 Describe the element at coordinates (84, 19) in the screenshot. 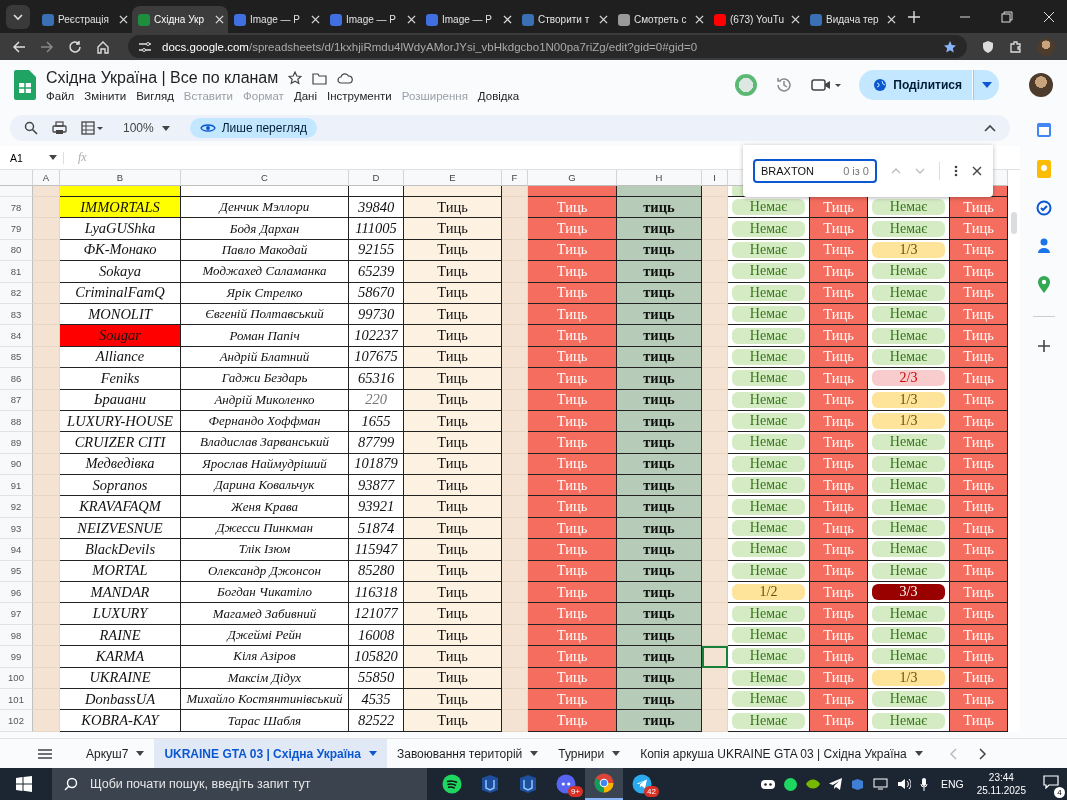

I see `browser-tab: Реєстрація` at that location.